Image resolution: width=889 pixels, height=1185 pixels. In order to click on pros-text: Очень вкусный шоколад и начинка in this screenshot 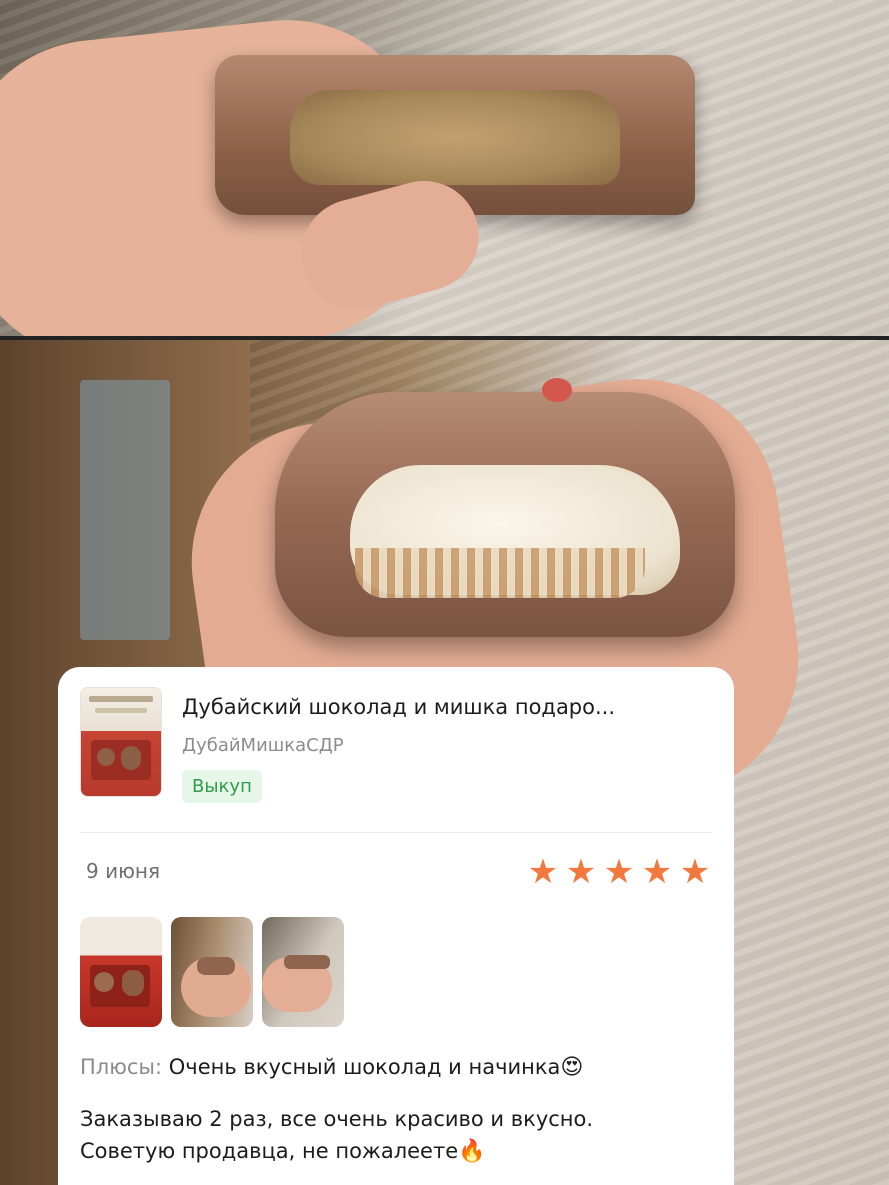, I will do `click(361, 1067)`.